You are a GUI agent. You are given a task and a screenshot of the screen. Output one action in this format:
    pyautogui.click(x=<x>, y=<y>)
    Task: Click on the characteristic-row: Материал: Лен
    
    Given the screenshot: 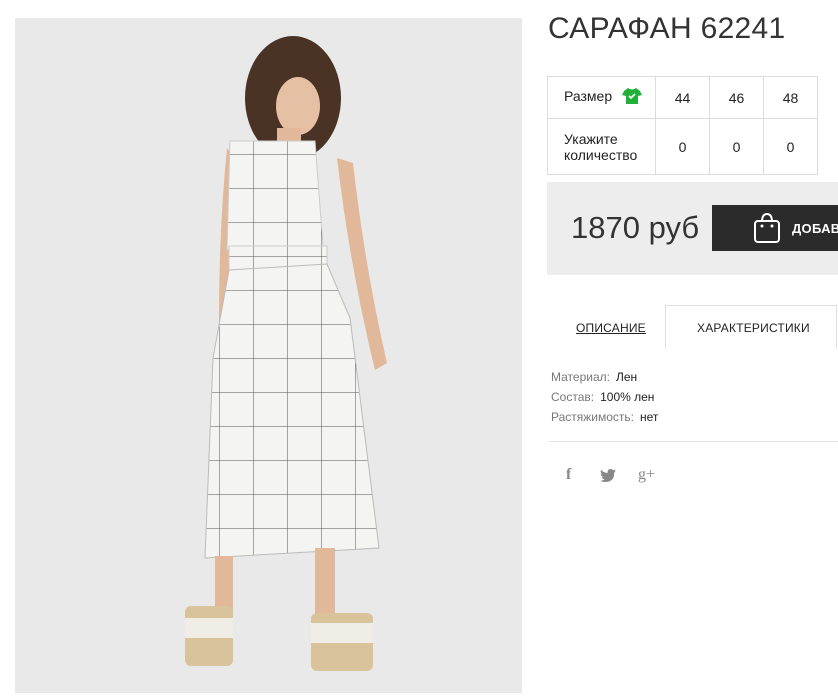 What is the action you would take?
    pyautogui.click(x=604, y=377)
    